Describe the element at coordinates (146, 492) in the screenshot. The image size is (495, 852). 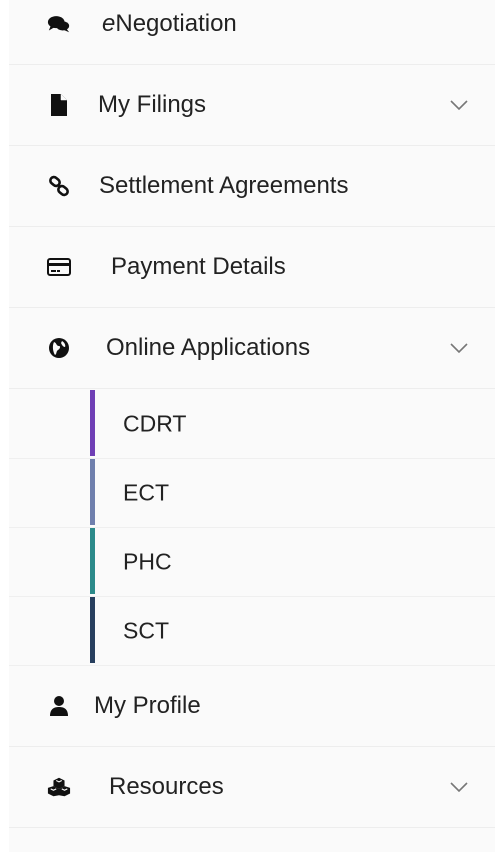
I see `submenu-item-label: ECT` at that location.